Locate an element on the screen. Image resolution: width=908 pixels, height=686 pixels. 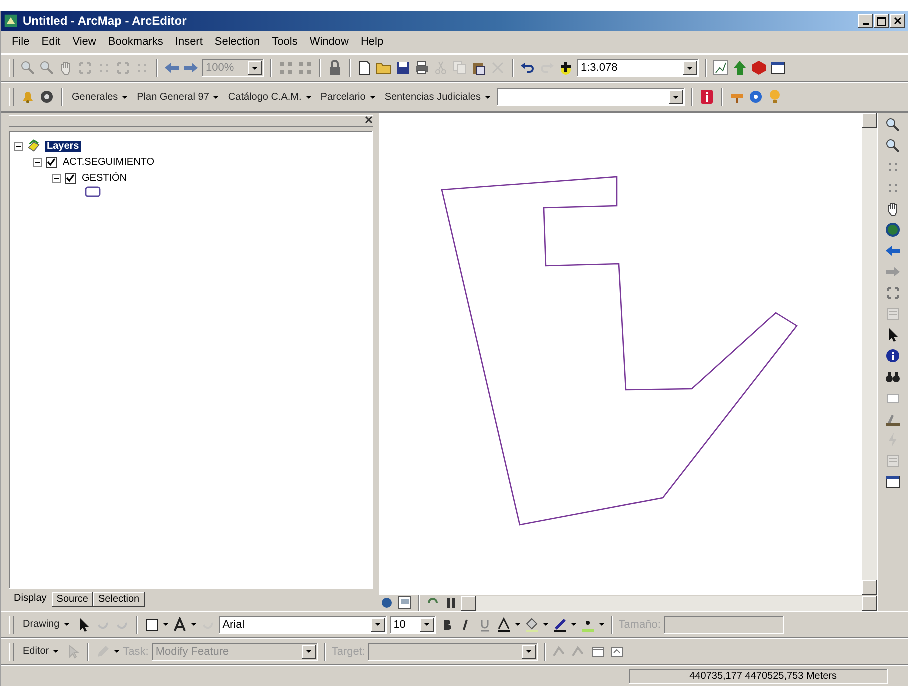
drawing-menu: Drawing is located at coordinates (46, 624).